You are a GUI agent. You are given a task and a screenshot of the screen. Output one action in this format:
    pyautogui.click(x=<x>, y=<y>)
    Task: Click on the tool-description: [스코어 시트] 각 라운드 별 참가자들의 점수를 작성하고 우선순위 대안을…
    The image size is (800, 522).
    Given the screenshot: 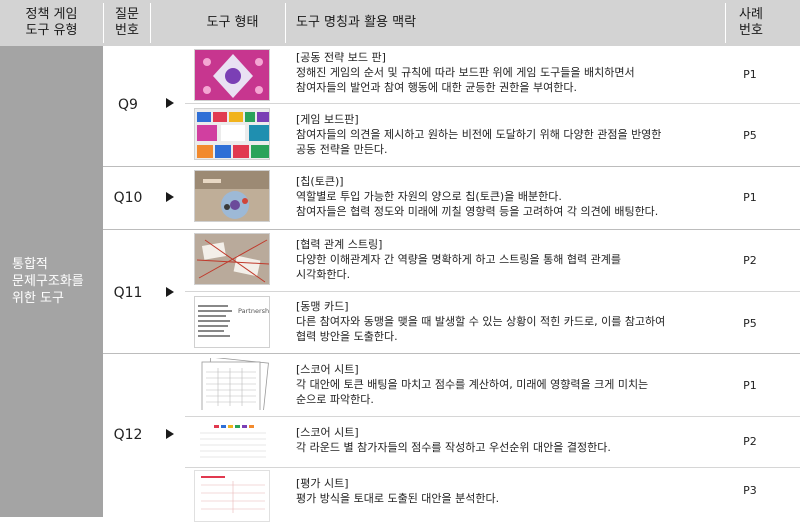 What is the action you would take?
    pyautogui.click(x=453, y=440)
    